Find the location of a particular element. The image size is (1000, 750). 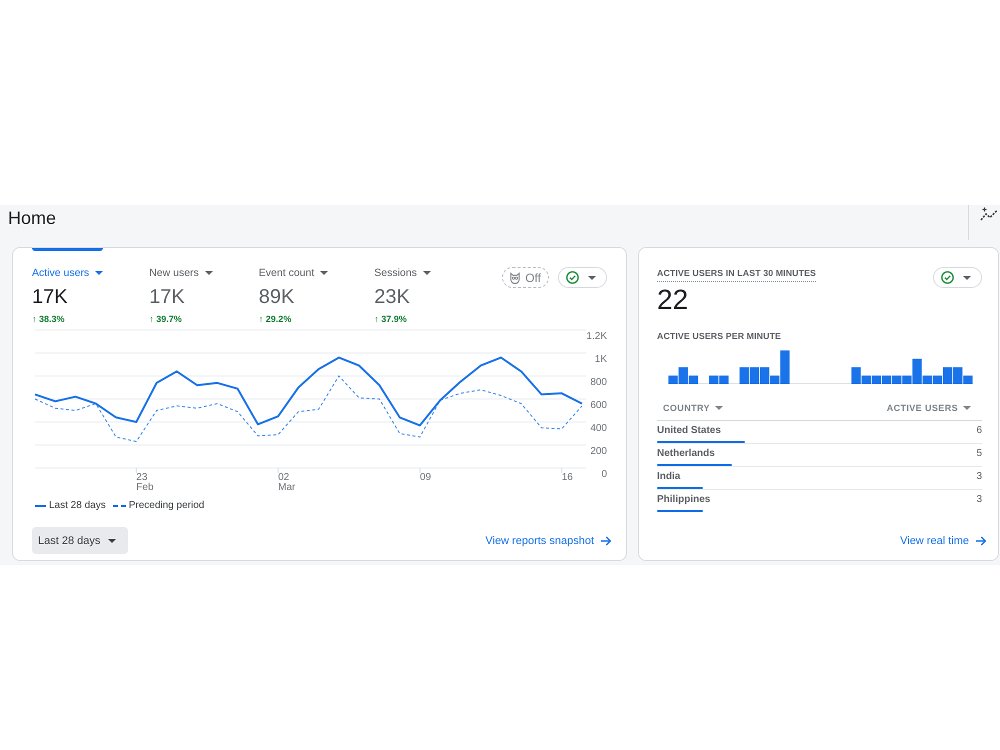

insights-toggle: Off is located at coordinates (525, 277).